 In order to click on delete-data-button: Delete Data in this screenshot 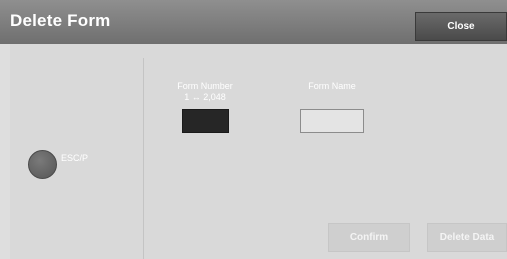, I will do `click(467, 237)`.